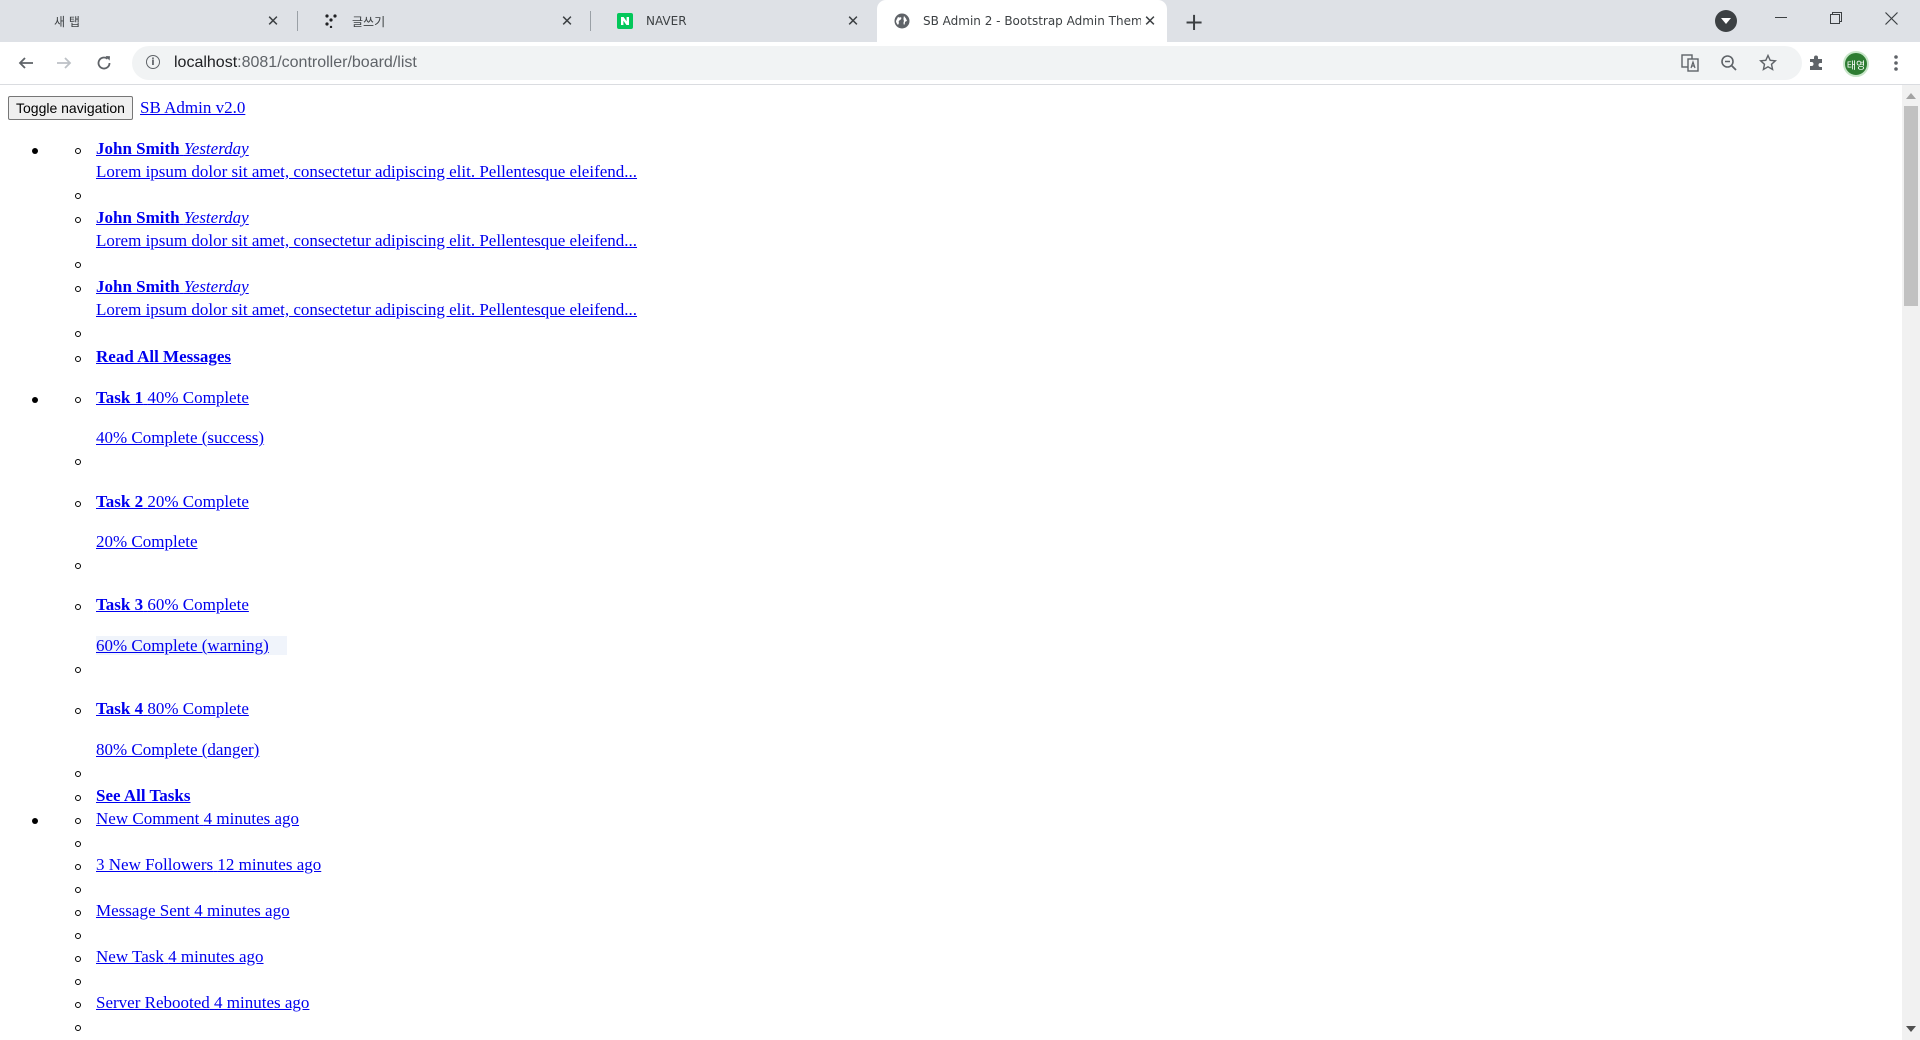 The image size is (1920, 1040). What do you see at coordinates (1896, 63) in the screenshot?
I see `menu-kebab-icon` at bounding box center [1896, 63].